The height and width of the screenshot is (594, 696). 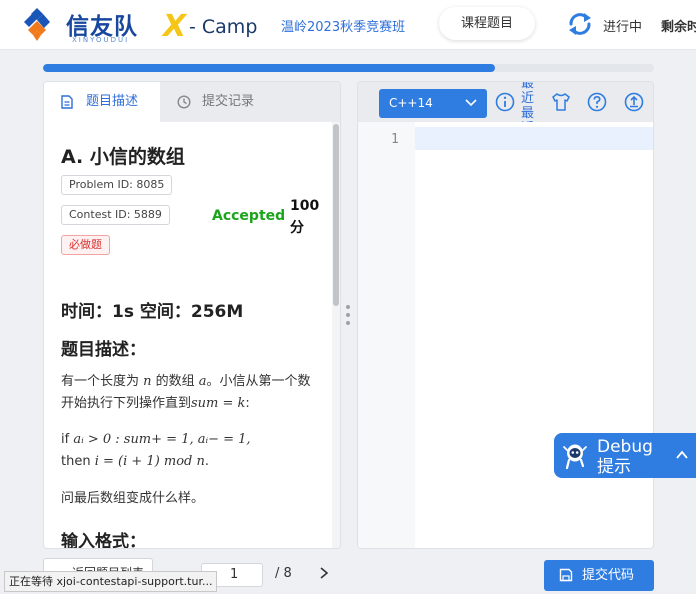 What do you see at coordinates (561, 102) in the screenshot?
I see `shirt-icon` at bounding box center [561, 102].